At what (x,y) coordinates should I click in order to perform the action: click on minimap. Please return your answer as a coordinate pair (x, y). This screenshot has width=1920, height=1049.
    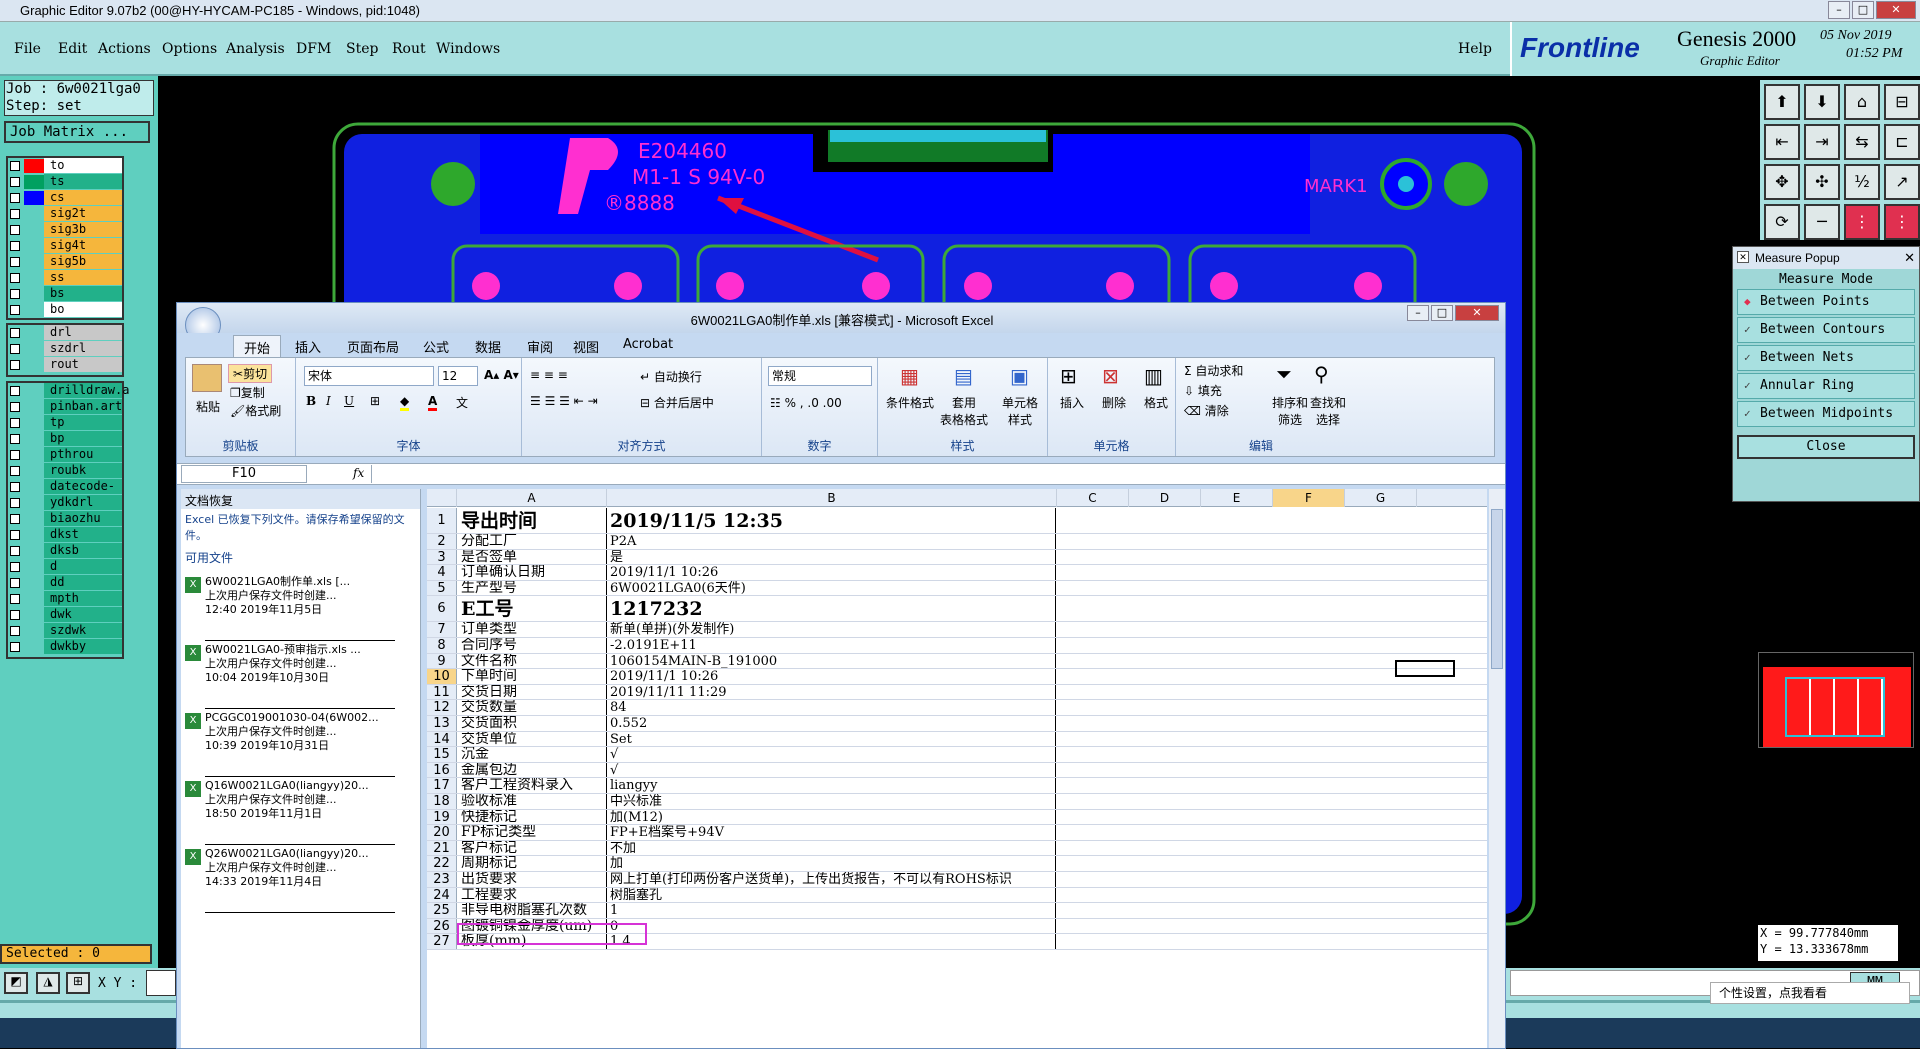
    Looking at the image, I should click on (1836, 700).